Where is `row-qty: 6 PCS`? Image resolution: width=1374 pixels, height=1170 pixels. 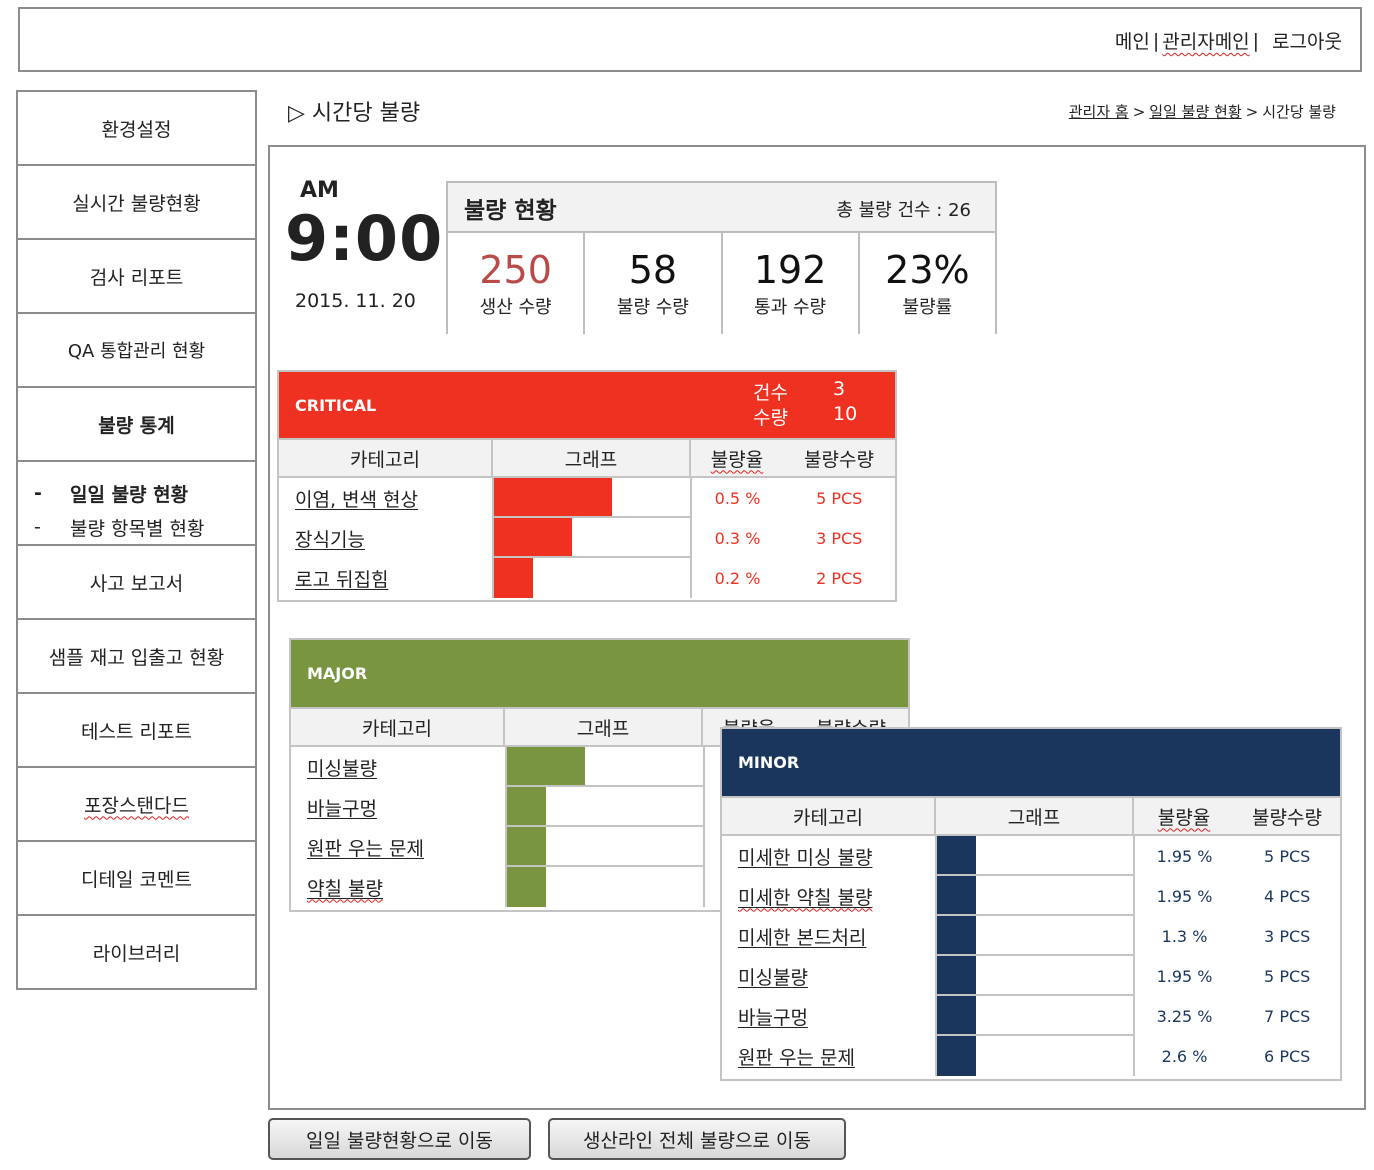
row-qty: 6 PCS is located at coordinates (1287, 1056).